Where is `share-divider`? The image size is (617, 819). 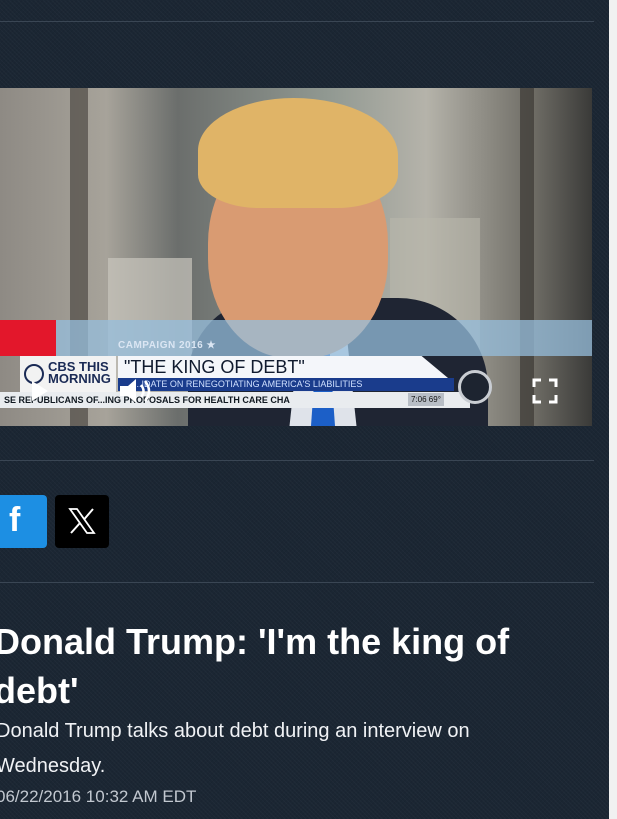
share-divider is located at coordinates (297, 582).